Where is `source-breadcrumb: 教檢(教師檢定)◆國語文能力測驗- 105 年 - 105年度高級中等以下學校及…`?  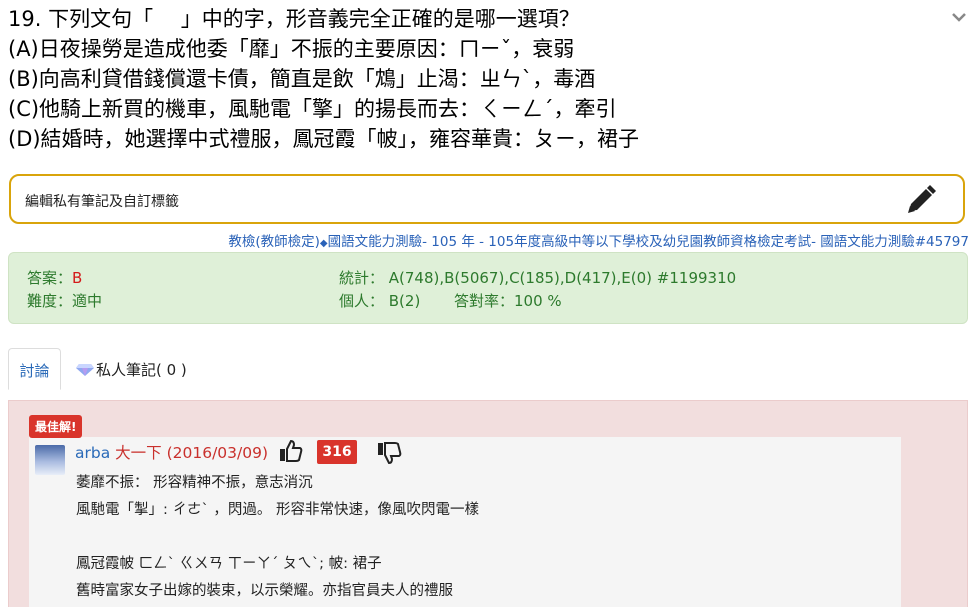
source-breadcrumb: 教檢(教師檢定)◆國語文能力測驗- 105 年 - 105年度高級中等以下學校及… is located at coordinates (598, 240).